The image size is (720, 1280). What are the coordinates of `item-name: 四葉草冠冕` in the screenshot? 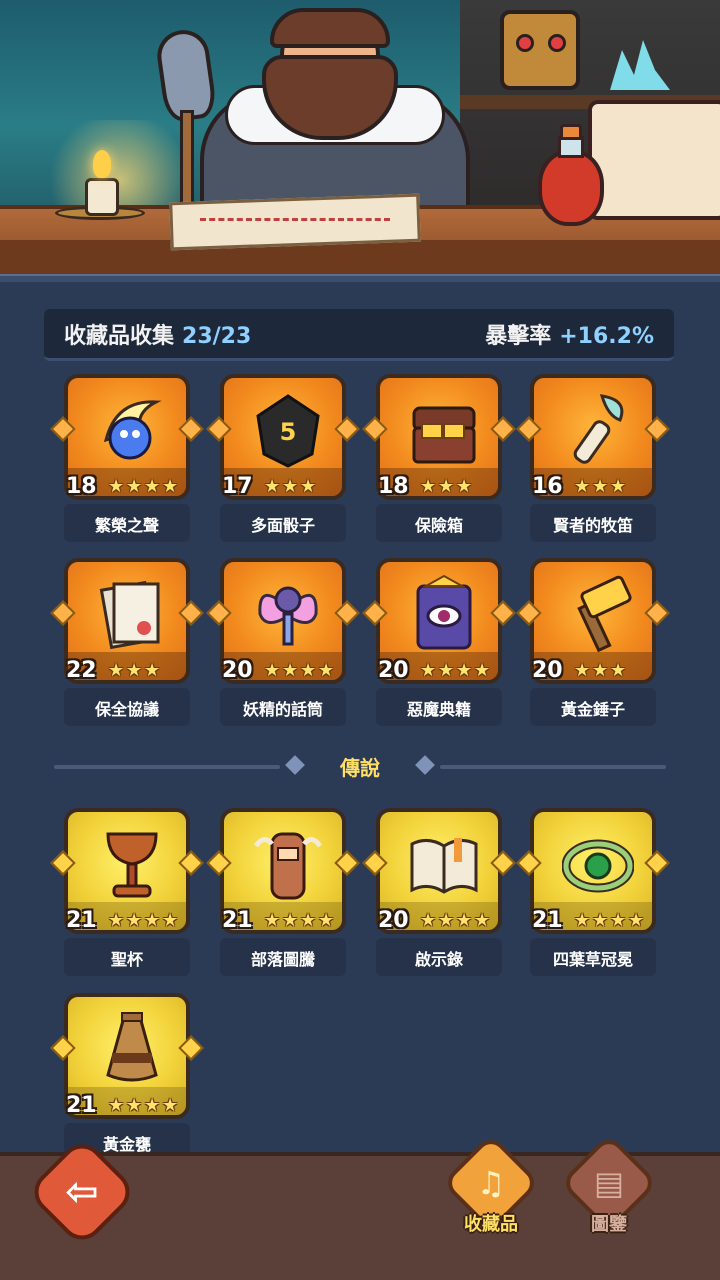 It's located at (592, 959).